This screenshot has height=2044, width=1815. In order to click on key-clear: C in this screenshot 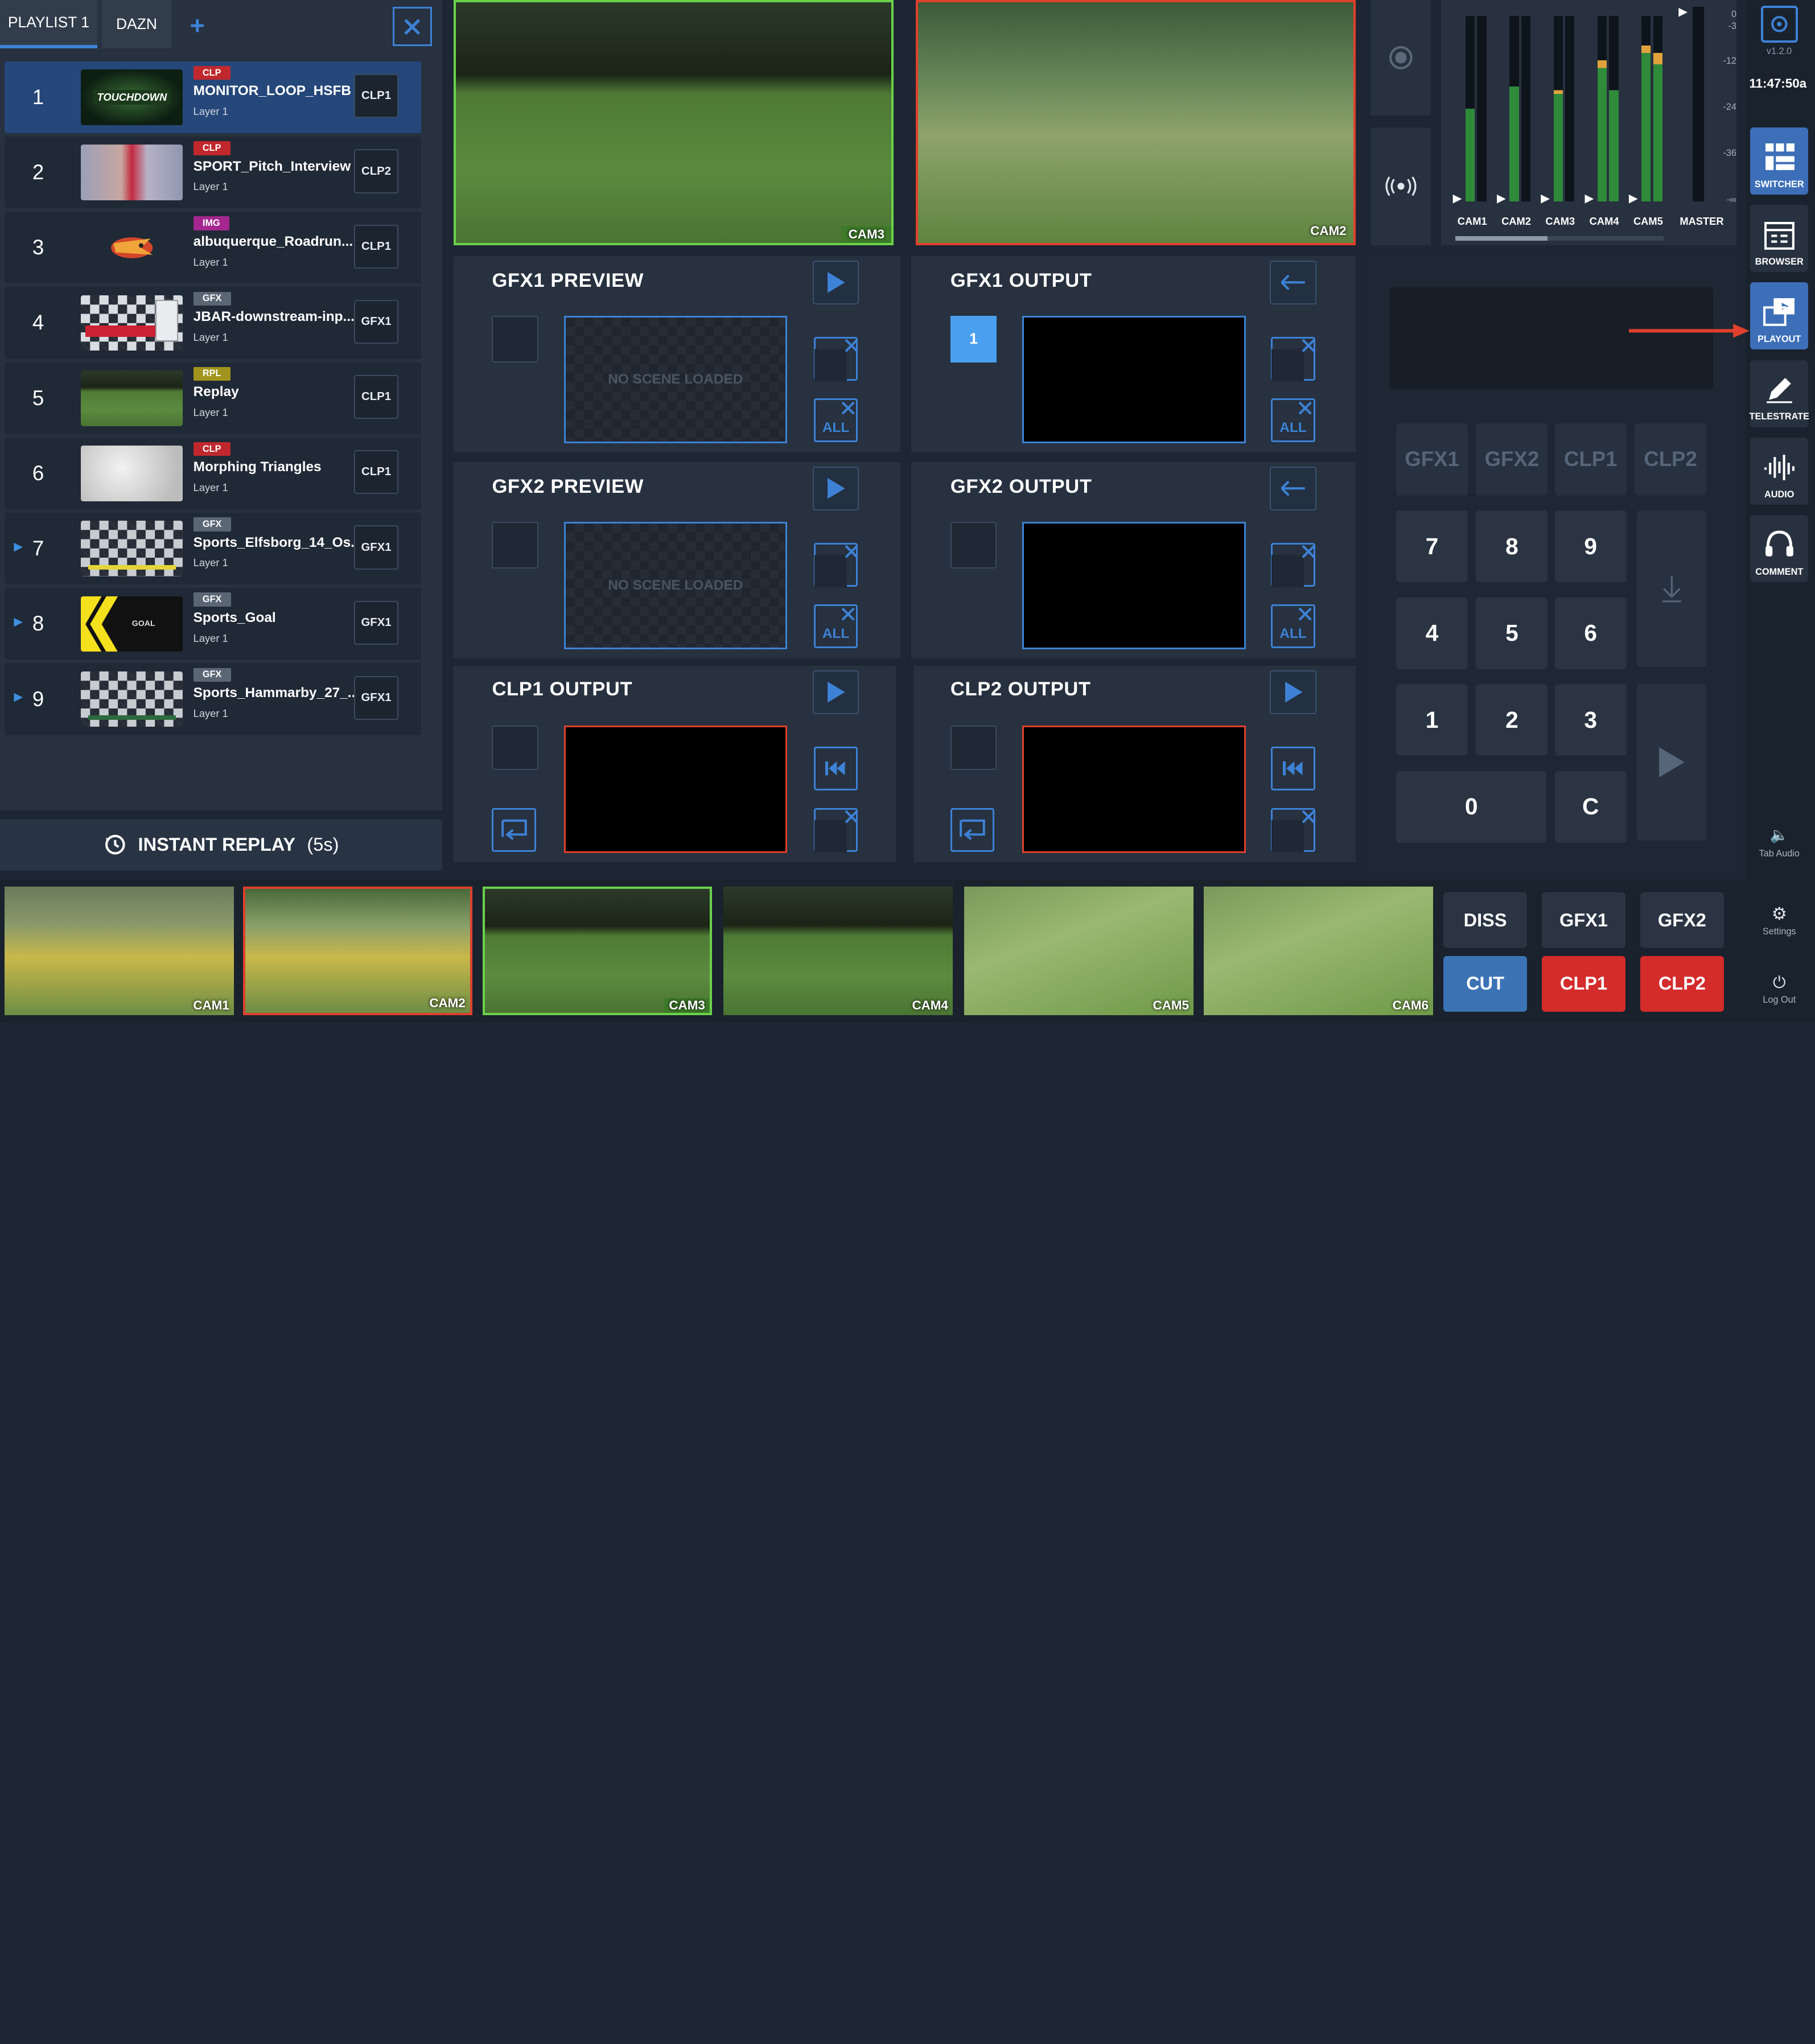, I will do `click(1590, 806)`.